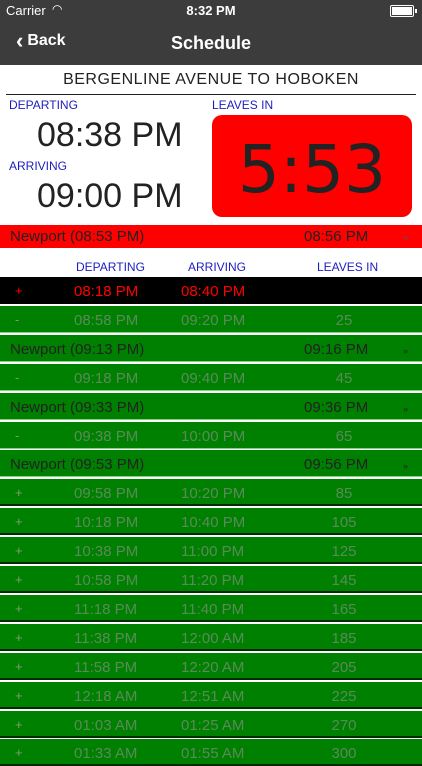  What do you see at coordinates (344, 667) in the screenshot?
I see `leaves-in-minutes: 205` at bounding box center [344, 667].